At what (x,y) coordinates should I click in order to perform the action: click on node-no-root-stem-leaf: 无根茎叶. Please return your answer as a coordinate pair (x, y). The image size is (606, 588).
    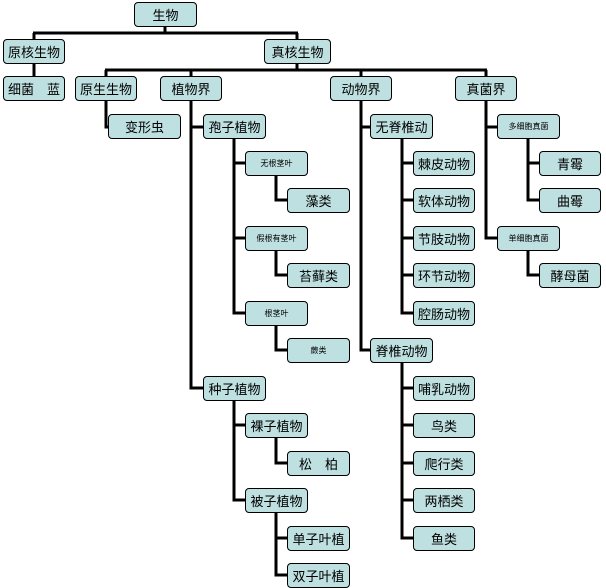
    Looking at the image, I should click on (276, 163).